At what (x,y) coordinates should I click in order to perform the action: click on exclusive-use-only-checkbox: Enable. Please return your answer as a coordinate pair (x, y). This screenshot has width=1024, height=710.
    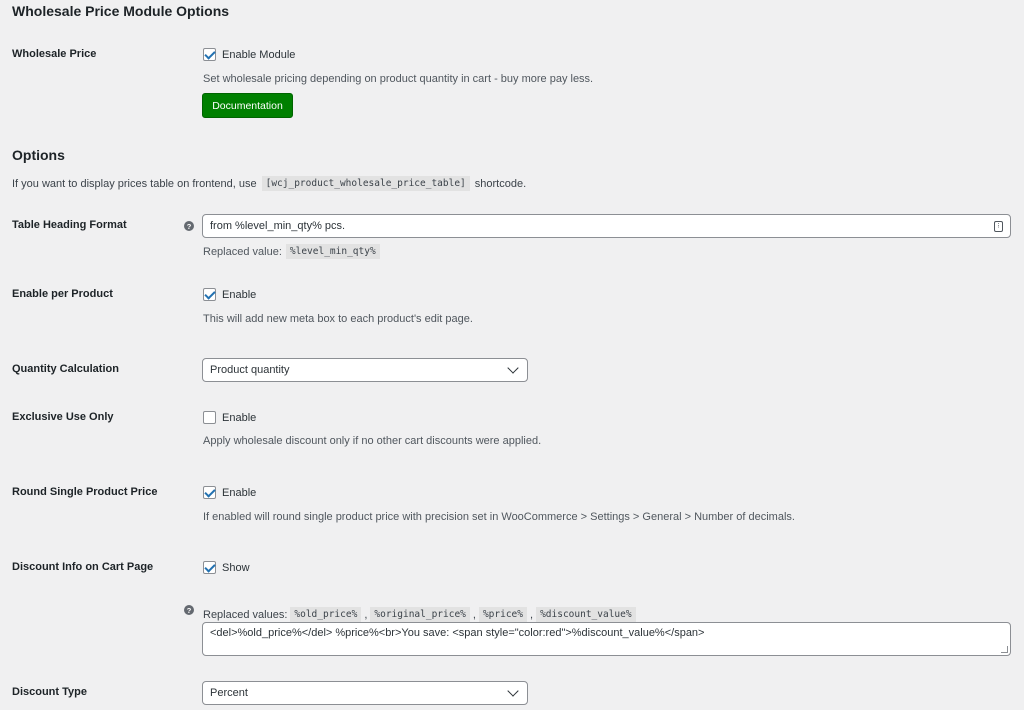
    Looking at the image, I should click on (229, 417).